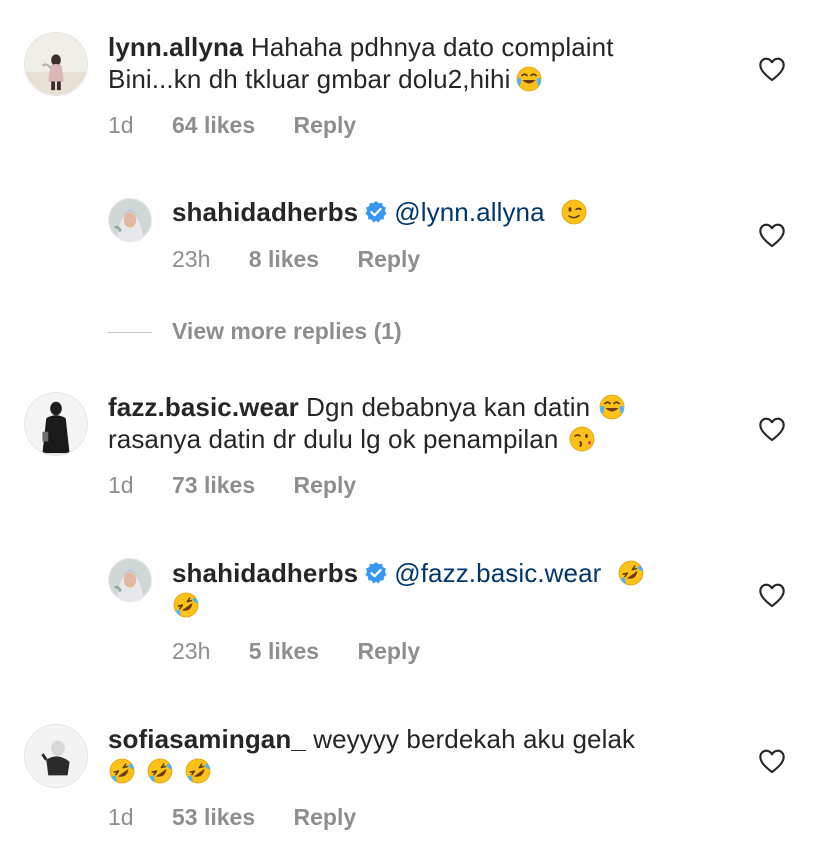 The height and width of the screenshot is (845, 828). Describe the element at coordinates (432, 47) in the screenshot. I see `comment-body-line1: Hahaha pdhnya dato complaint` at that location.